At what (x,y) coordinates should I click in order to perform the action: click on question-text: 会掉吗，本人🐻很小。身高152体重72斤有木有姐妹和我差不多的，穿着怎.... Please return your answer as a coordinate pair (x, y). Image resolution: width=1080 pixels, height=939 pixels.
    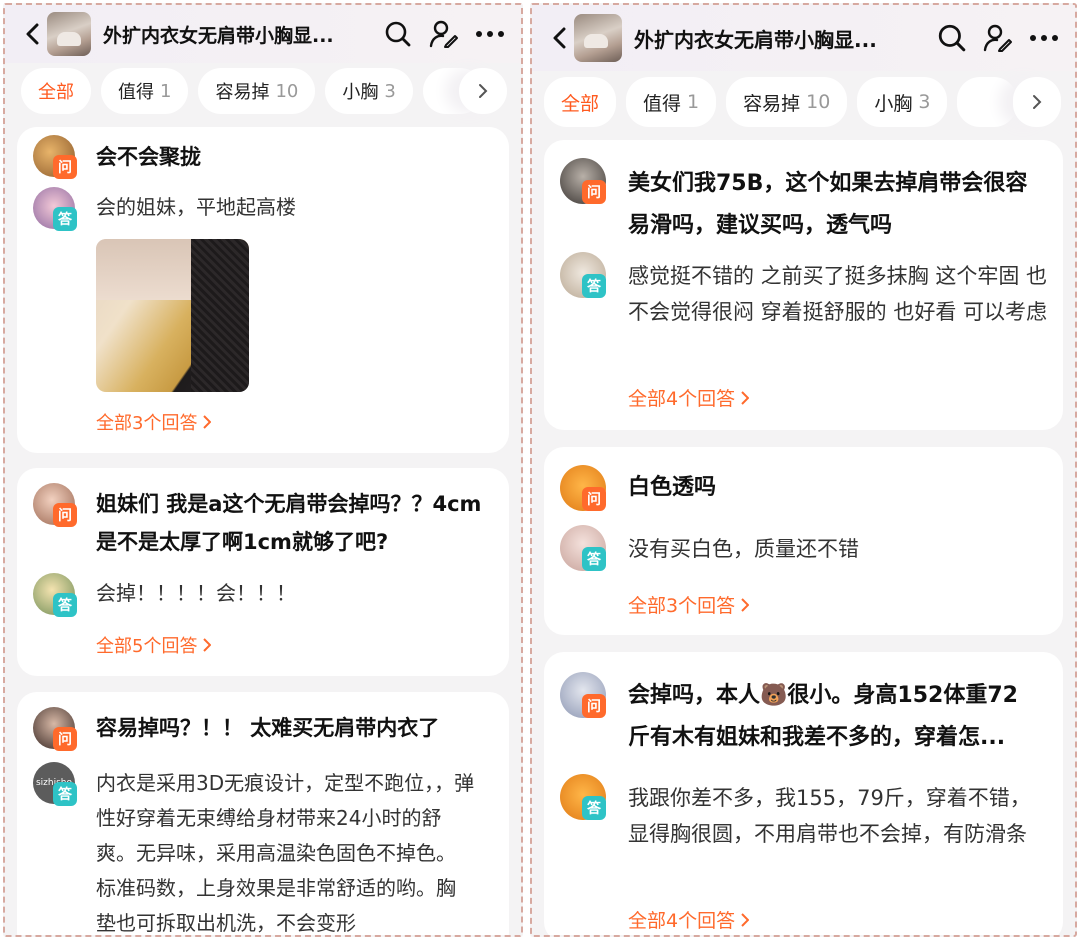
    Looking at the image, I should click on (823, 716).